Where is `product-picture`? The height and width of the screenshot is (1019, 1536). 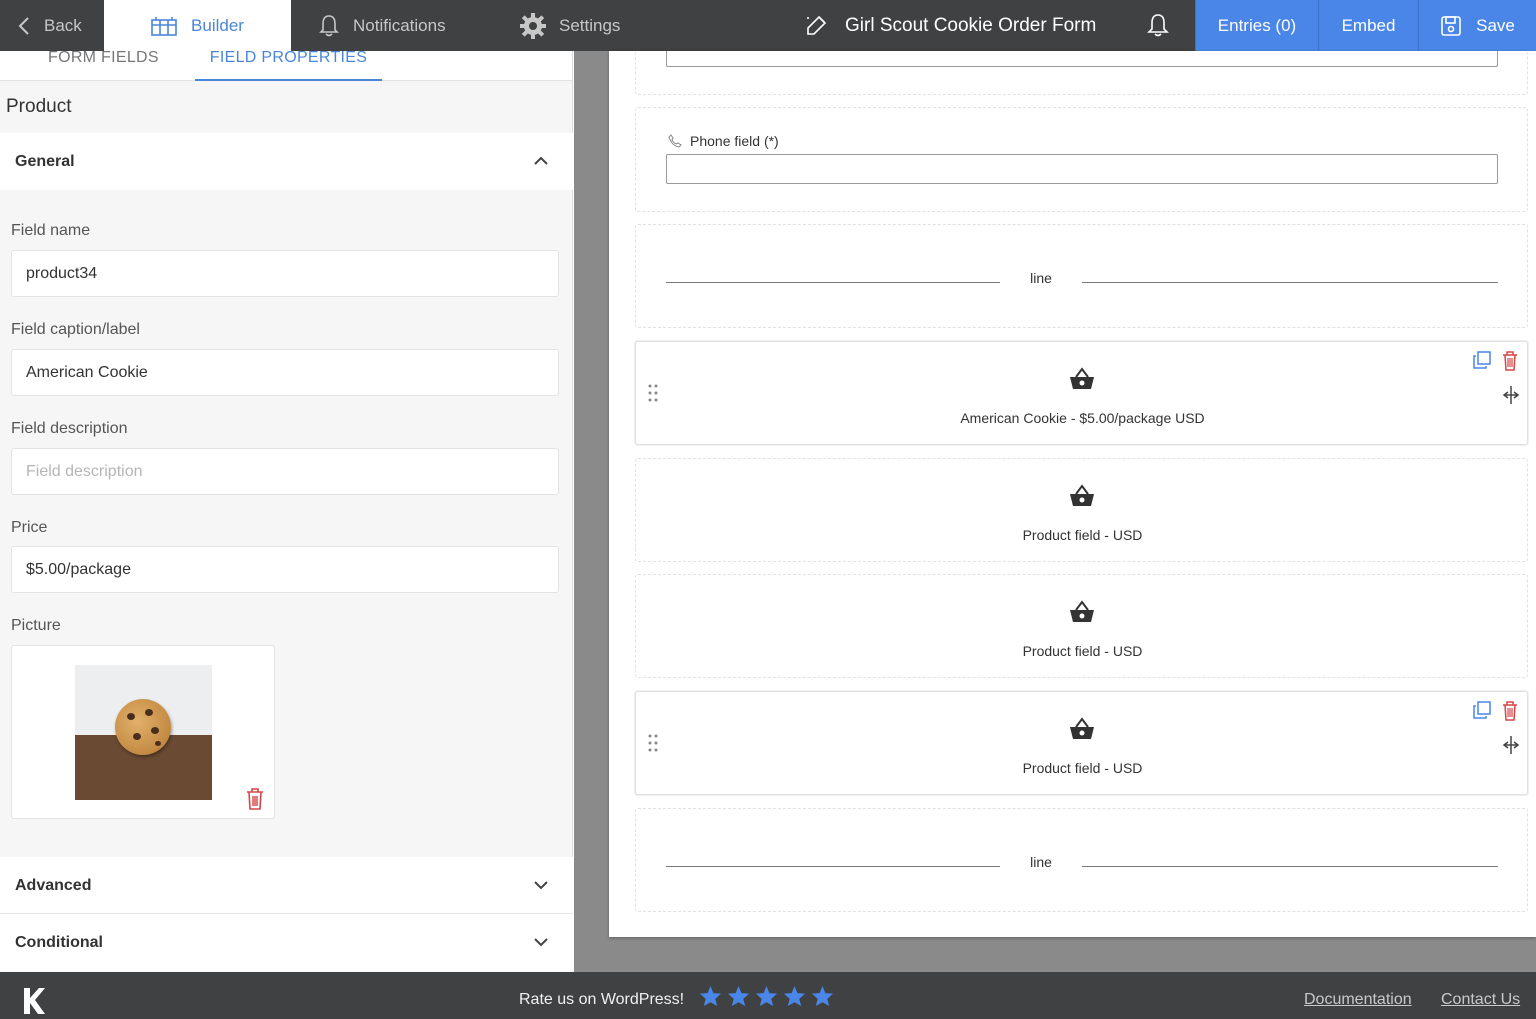 product-picture is located at coordinates (143, 732).